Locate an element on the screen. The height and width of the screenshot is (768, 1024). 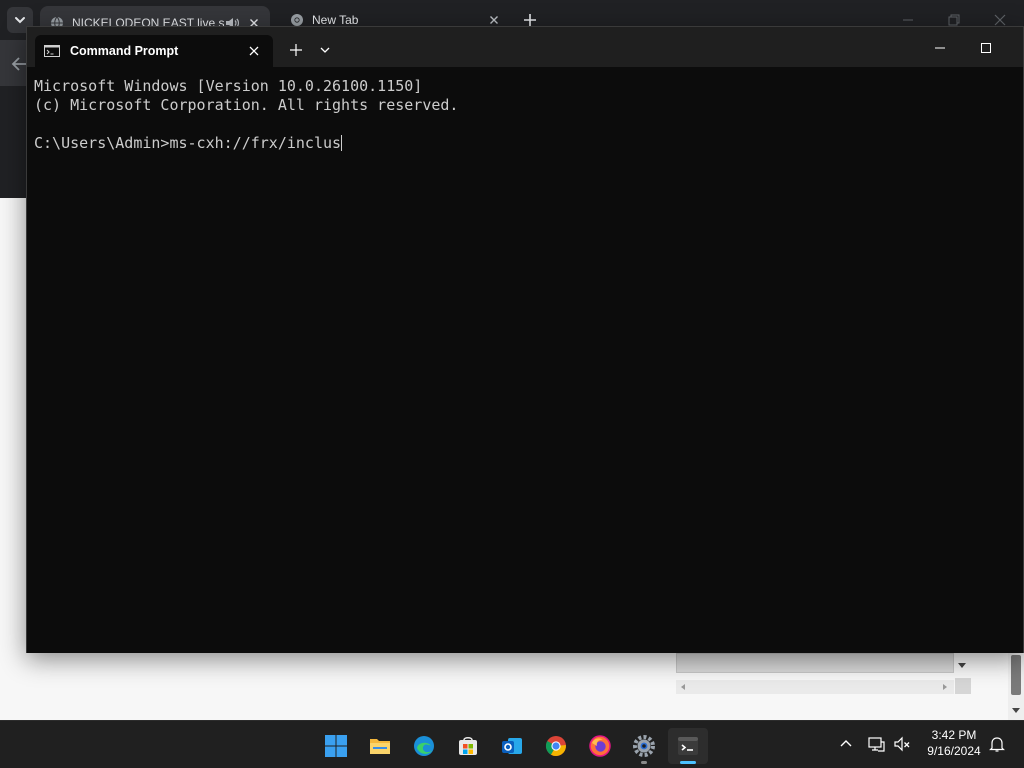
folder-icon is located at coordinates (380, 746).